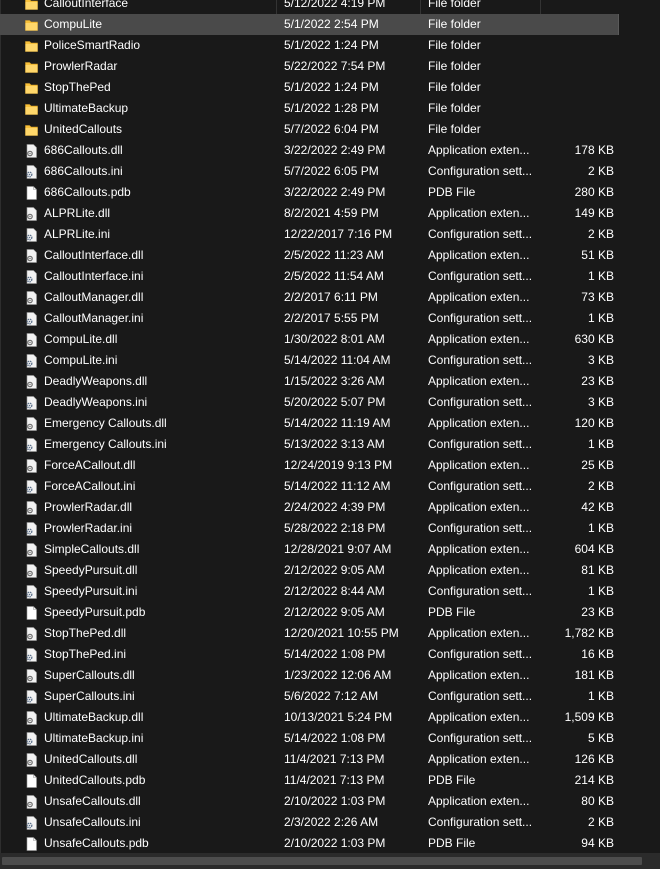 The image size is (660, 869). I want to click on file-name: 686Callouts.pdb, so click(87, 192).